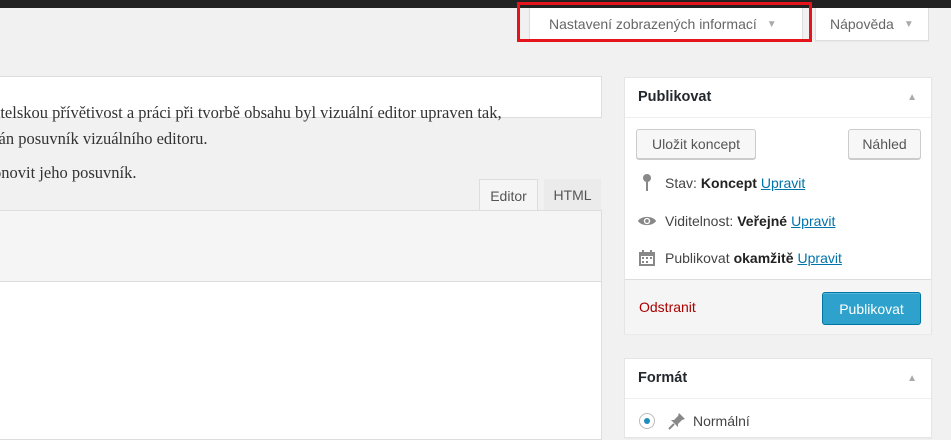 Image resolution: width=951 pixels, height=440 pixels. What do you see at coordinates (778, 98) in the screenshot?
I see `publish-box-header: Publikovat ▲` at bounding box center [778, 98].